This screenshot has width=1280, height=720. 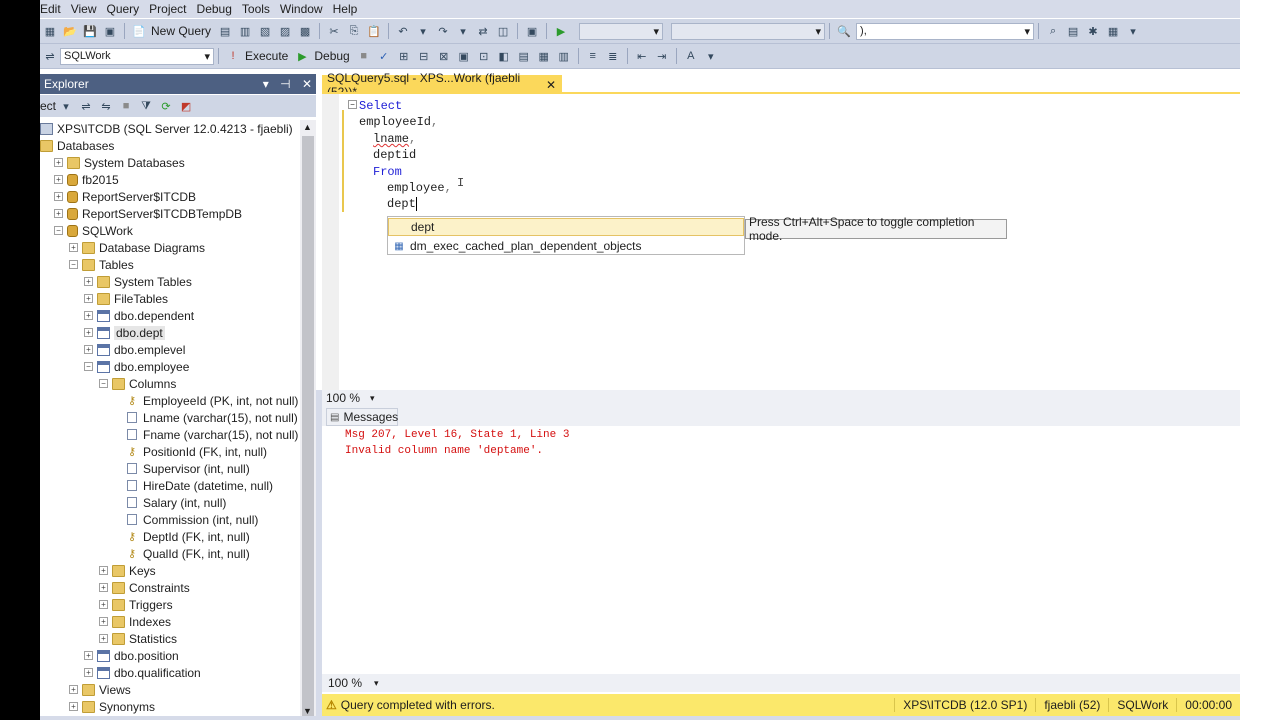 What do you see at coordinates (266, 84) in the screenshot?
I see `window-position-icon: ▾` at bounding box center [266, 84].